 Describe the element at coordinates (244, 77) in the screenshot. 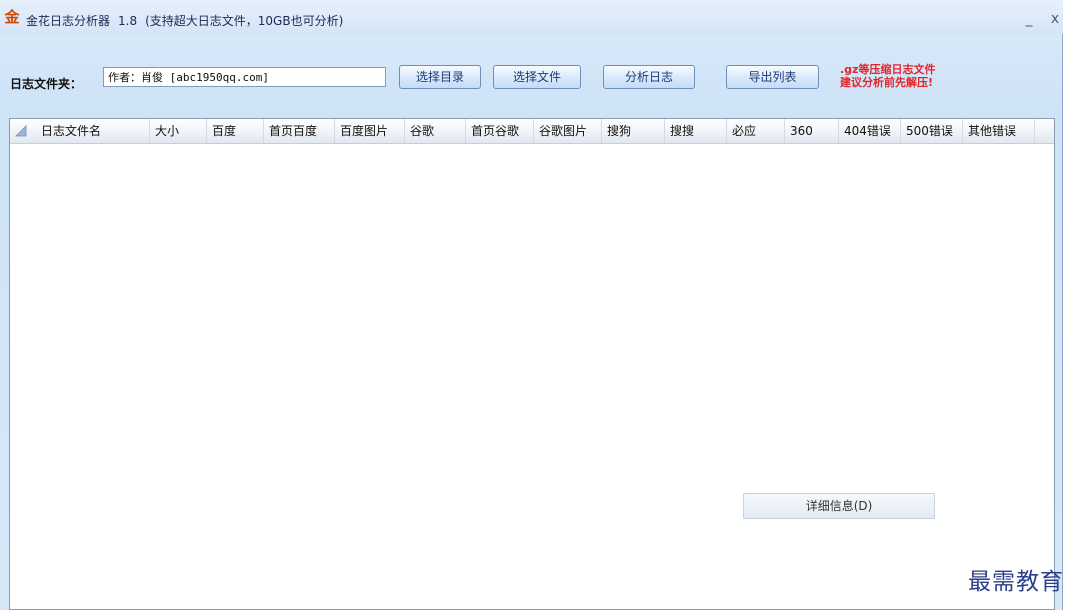

I see `folder-input: 作者：肖俊 [abc1950qq.com]` at that location.